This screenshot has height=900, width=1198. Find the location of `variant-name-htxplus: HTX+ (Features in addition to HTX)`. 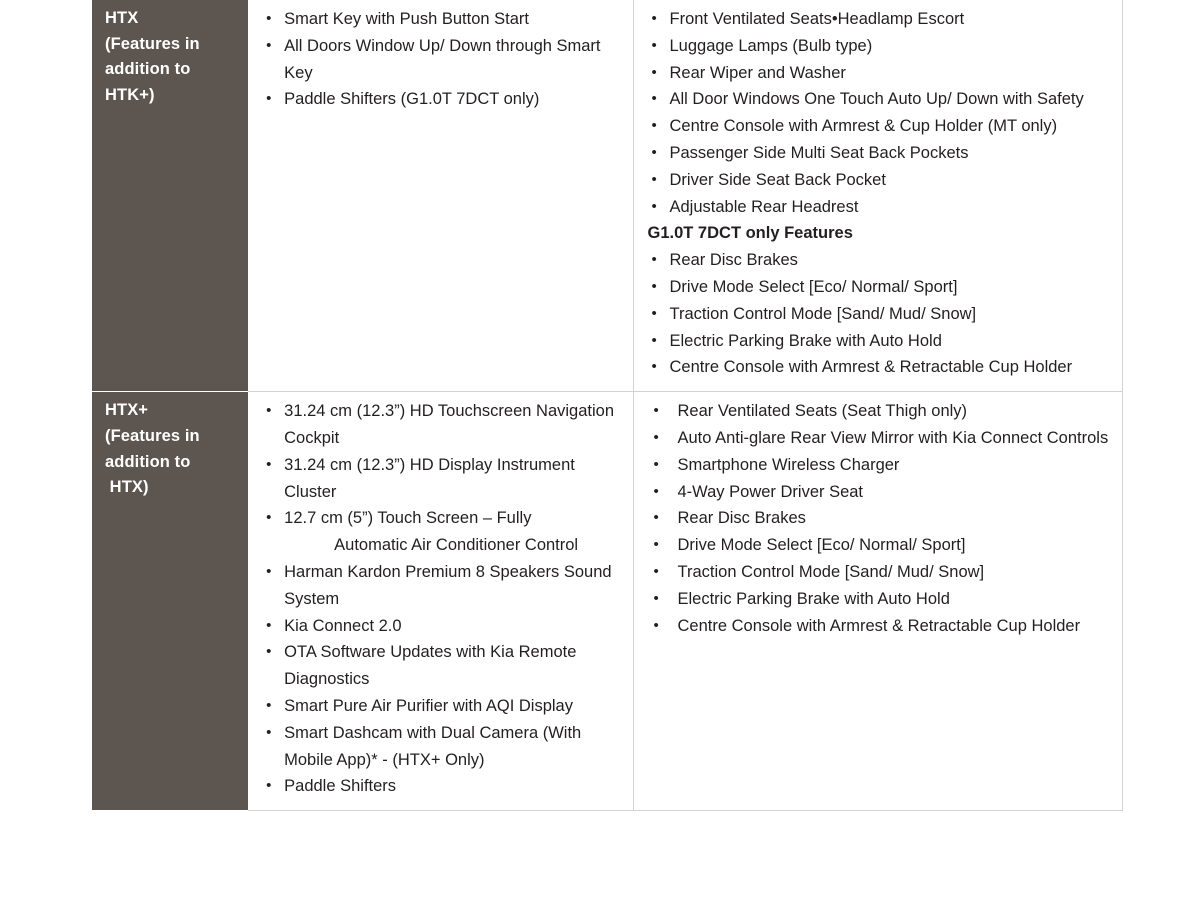

variant-name-htxplus: HTX+ (Features in addition to HTX) is located at coordinates (171, 449).